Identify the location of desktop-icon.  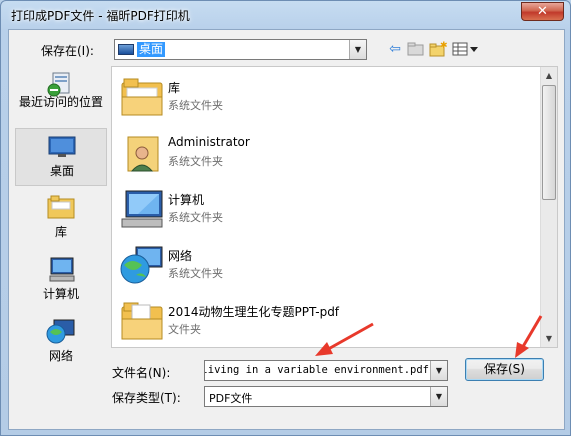
(62, 146).